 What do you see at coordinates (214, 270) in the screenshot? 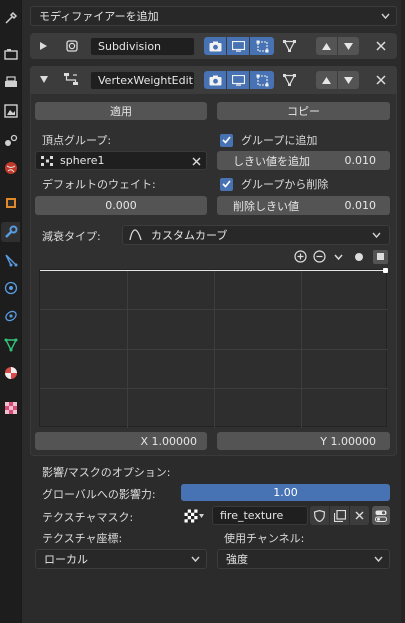
I see `curve-line` at bounding box center [214, 270].